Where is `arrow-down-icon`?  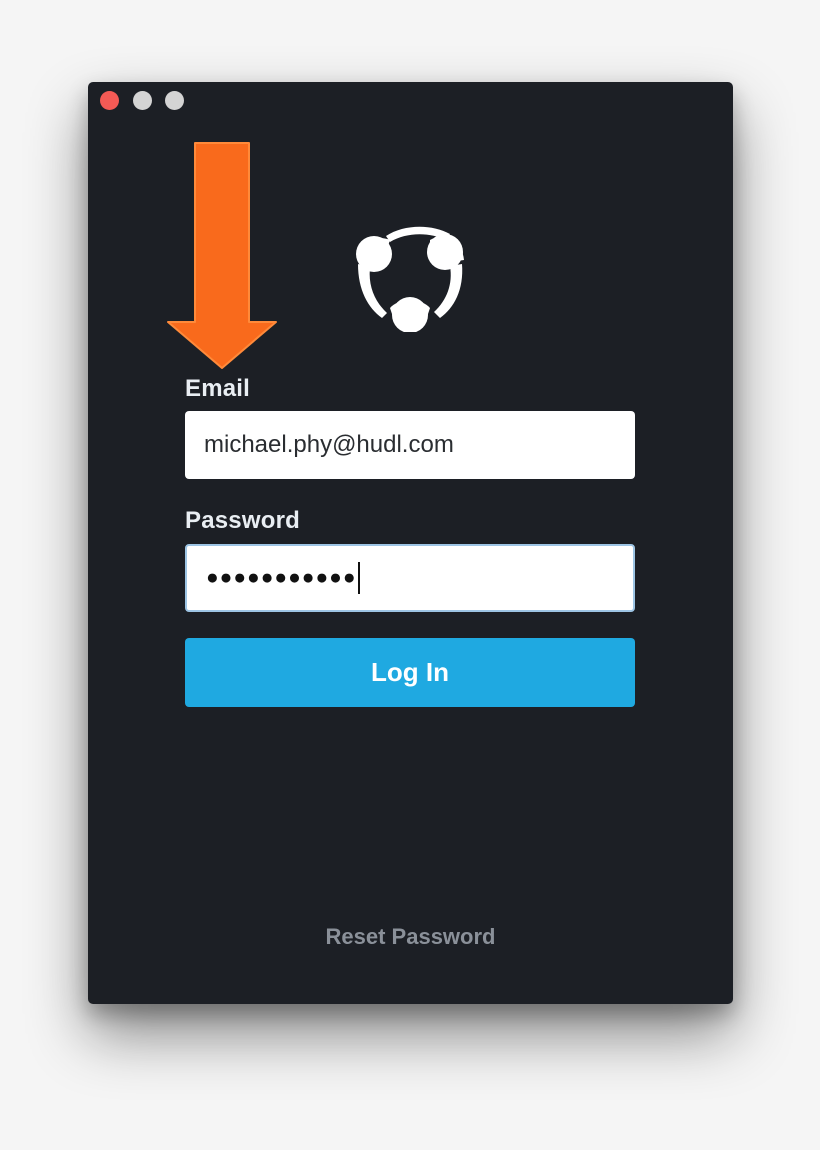
arrow-down-icon is located at coordinates (222, 255).